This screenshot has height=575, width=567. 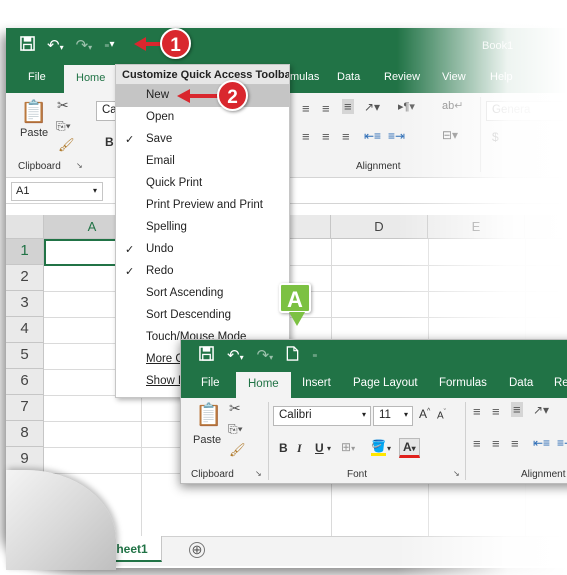 I want to click on name-box-dropdown-icon: ▾, so click(x=95, y=190).